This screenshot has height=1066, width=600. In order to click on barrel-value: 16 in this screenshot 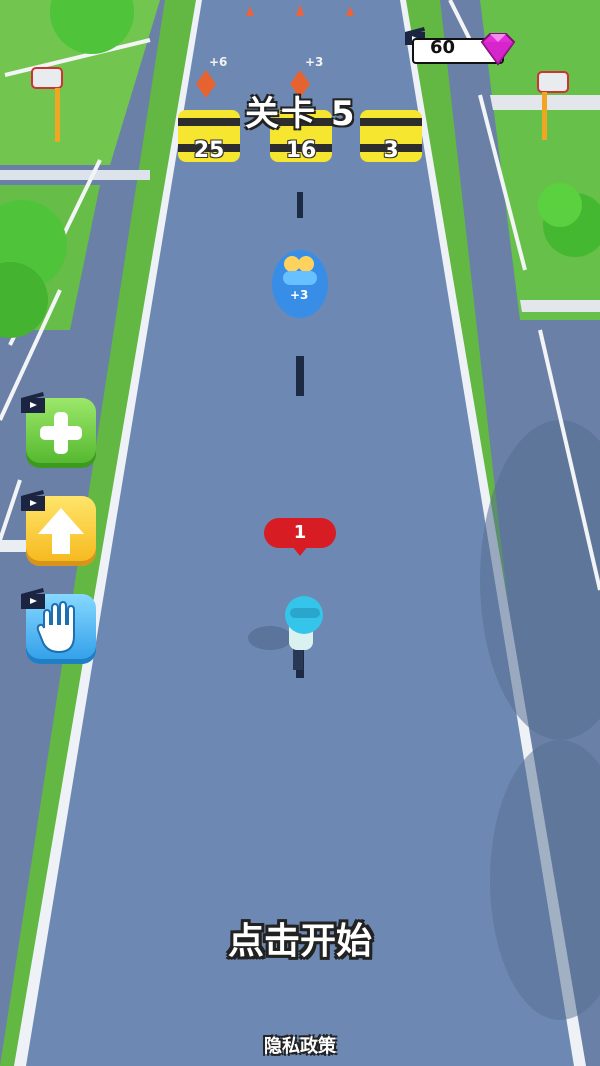, I will do `click(301, 150)`.